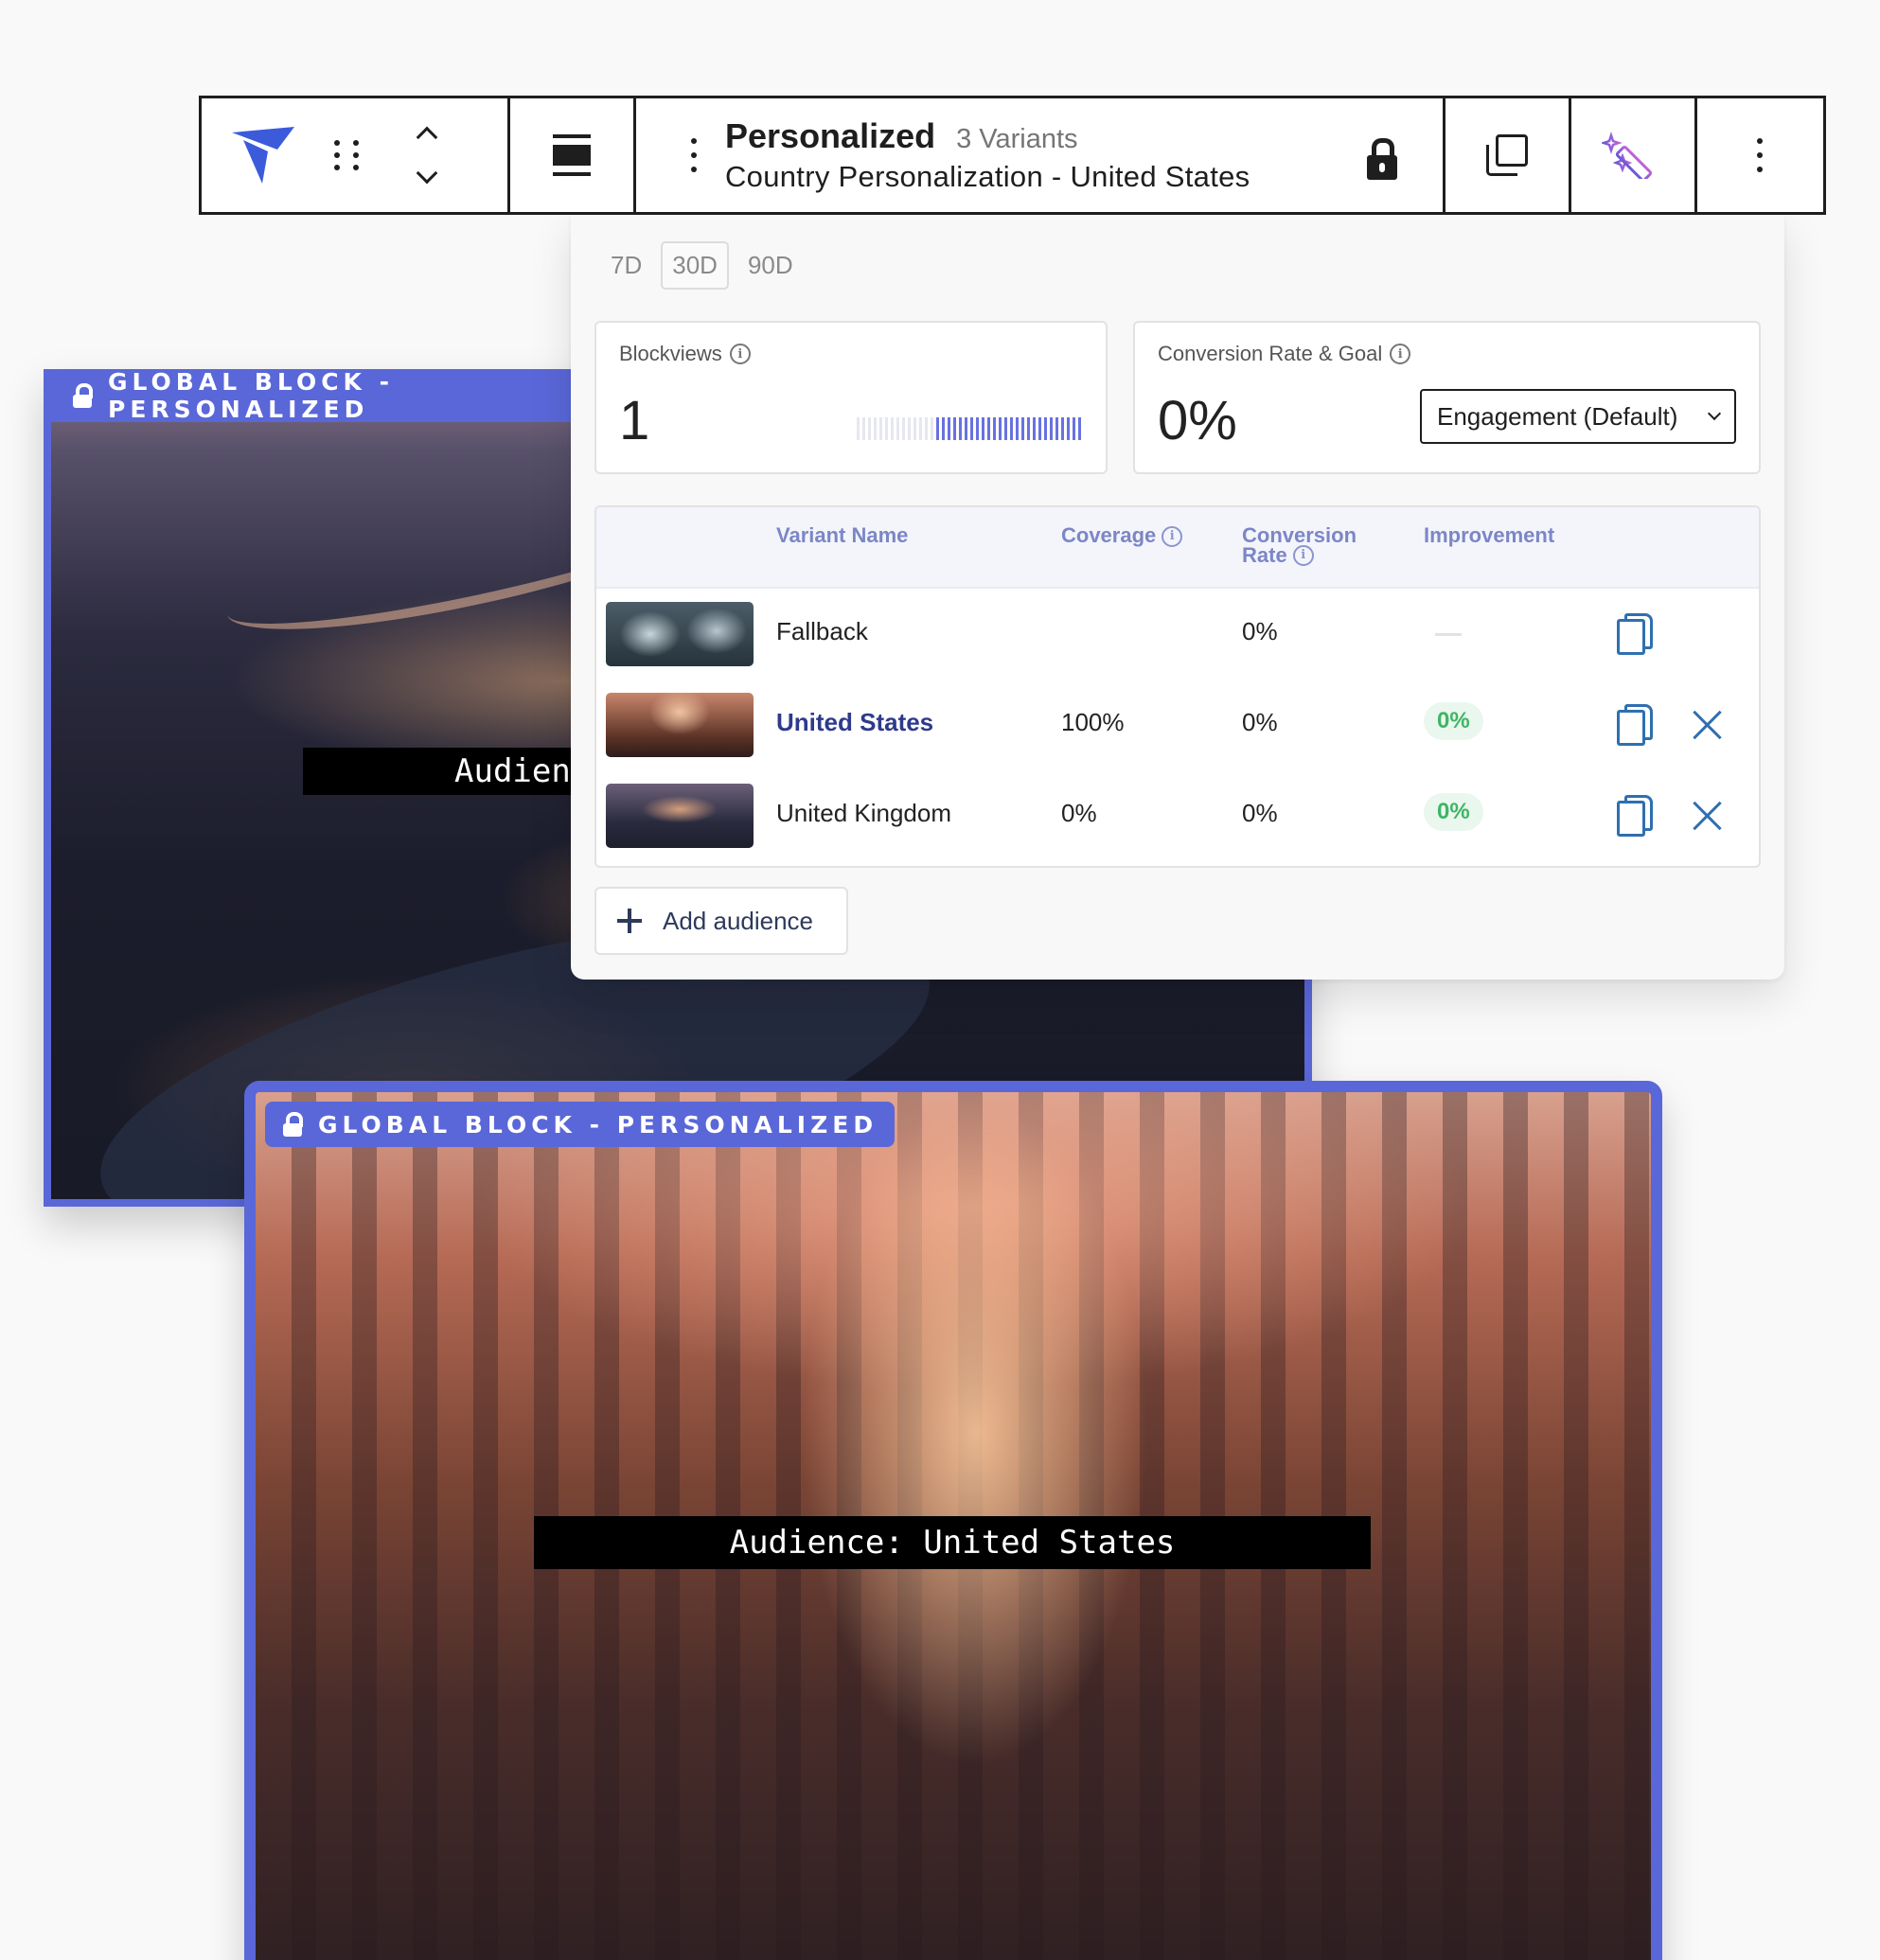 This screenshot has height=1960, width=1880. Describe the element at coordinates (1109, 535) in the screenshot. I see `header-coverage-text: Coverage` at that location.